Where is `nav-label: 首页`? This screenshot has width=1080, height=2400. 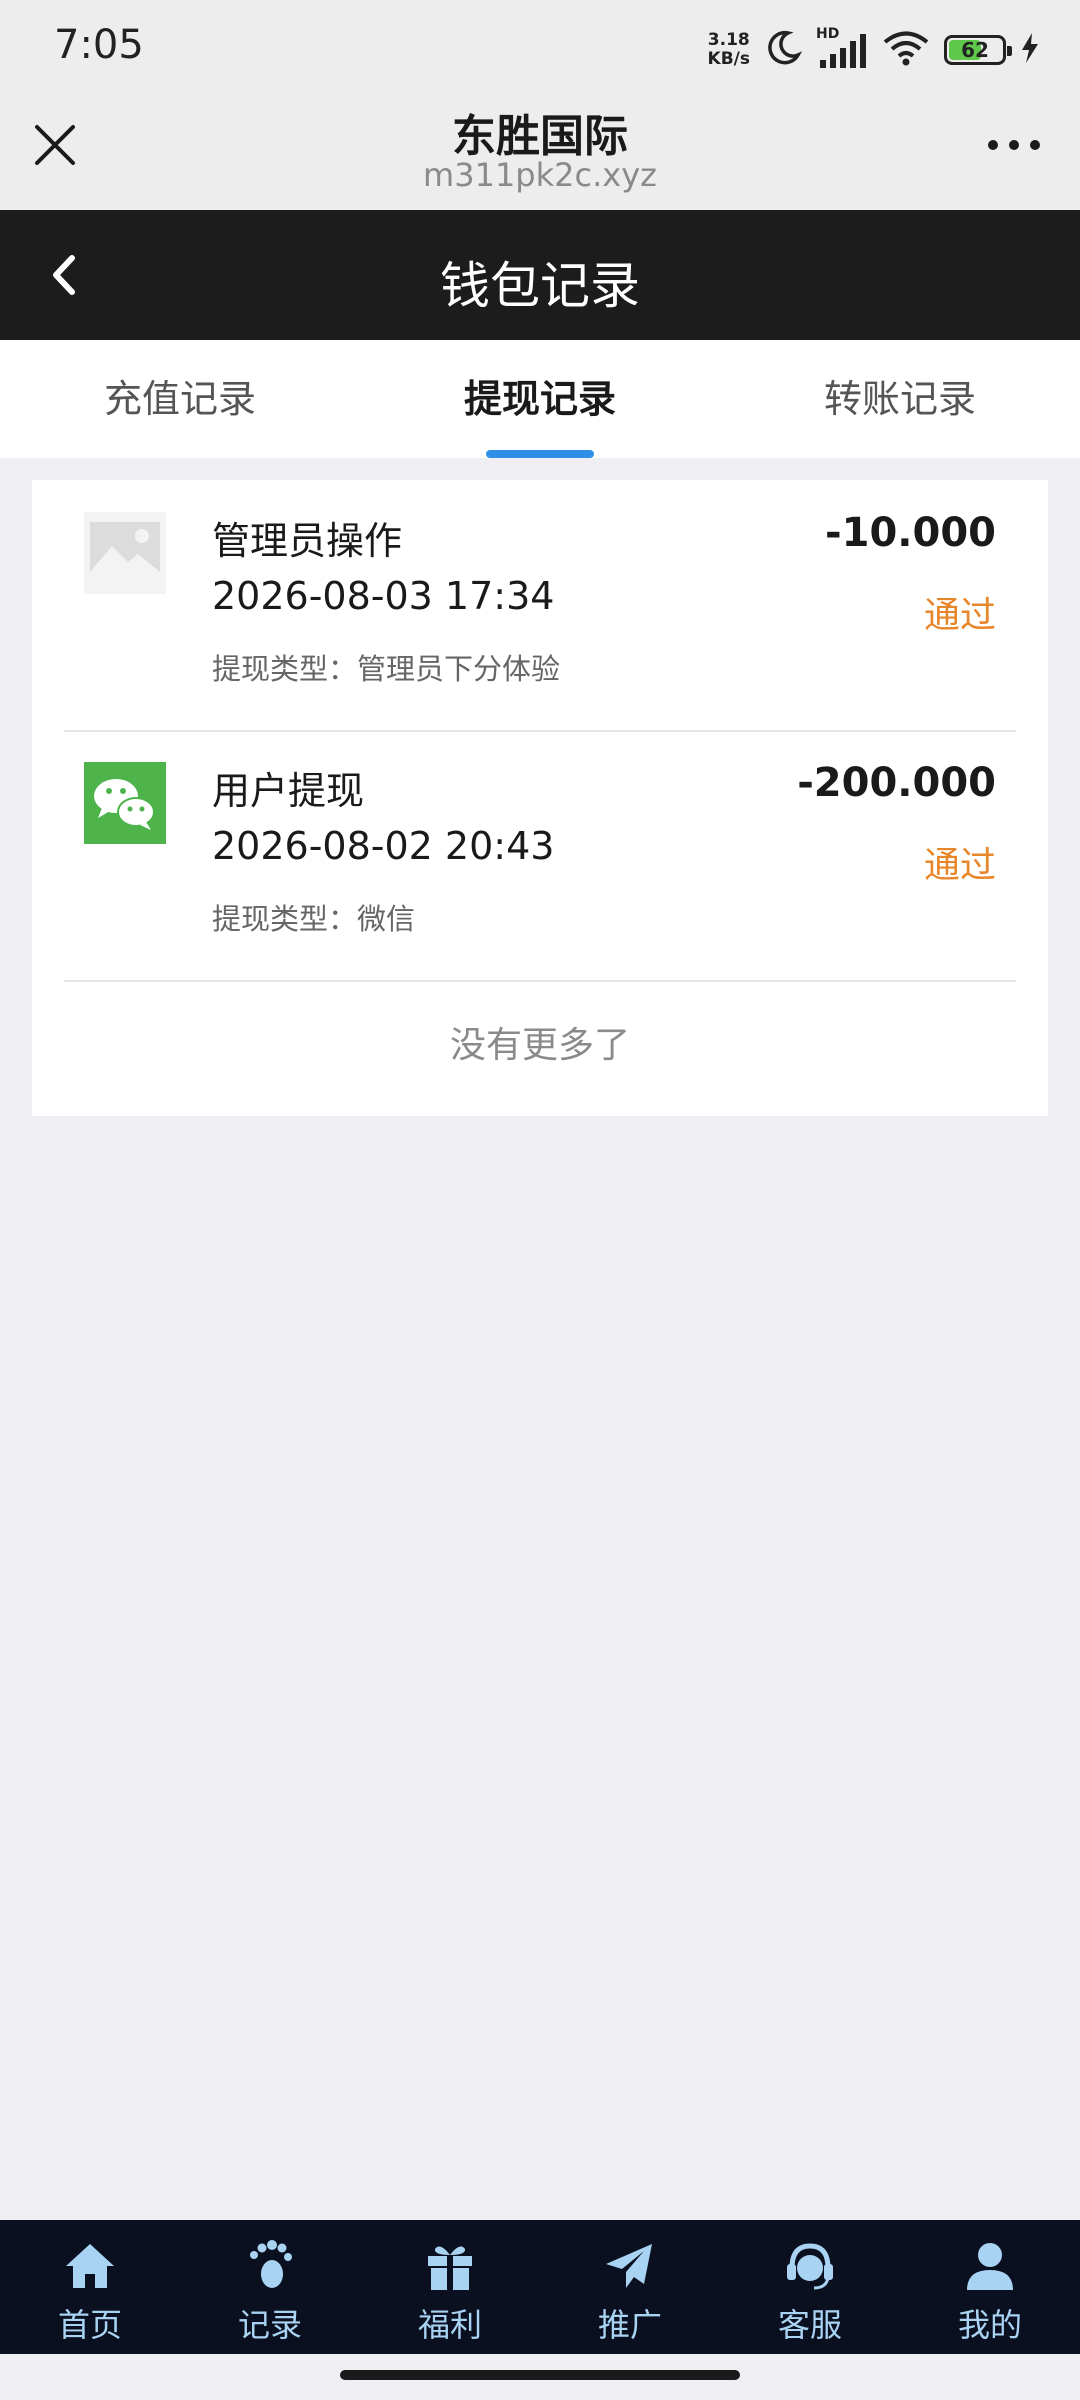
nav-label: 首页 is located at coordinates (89, 2325).